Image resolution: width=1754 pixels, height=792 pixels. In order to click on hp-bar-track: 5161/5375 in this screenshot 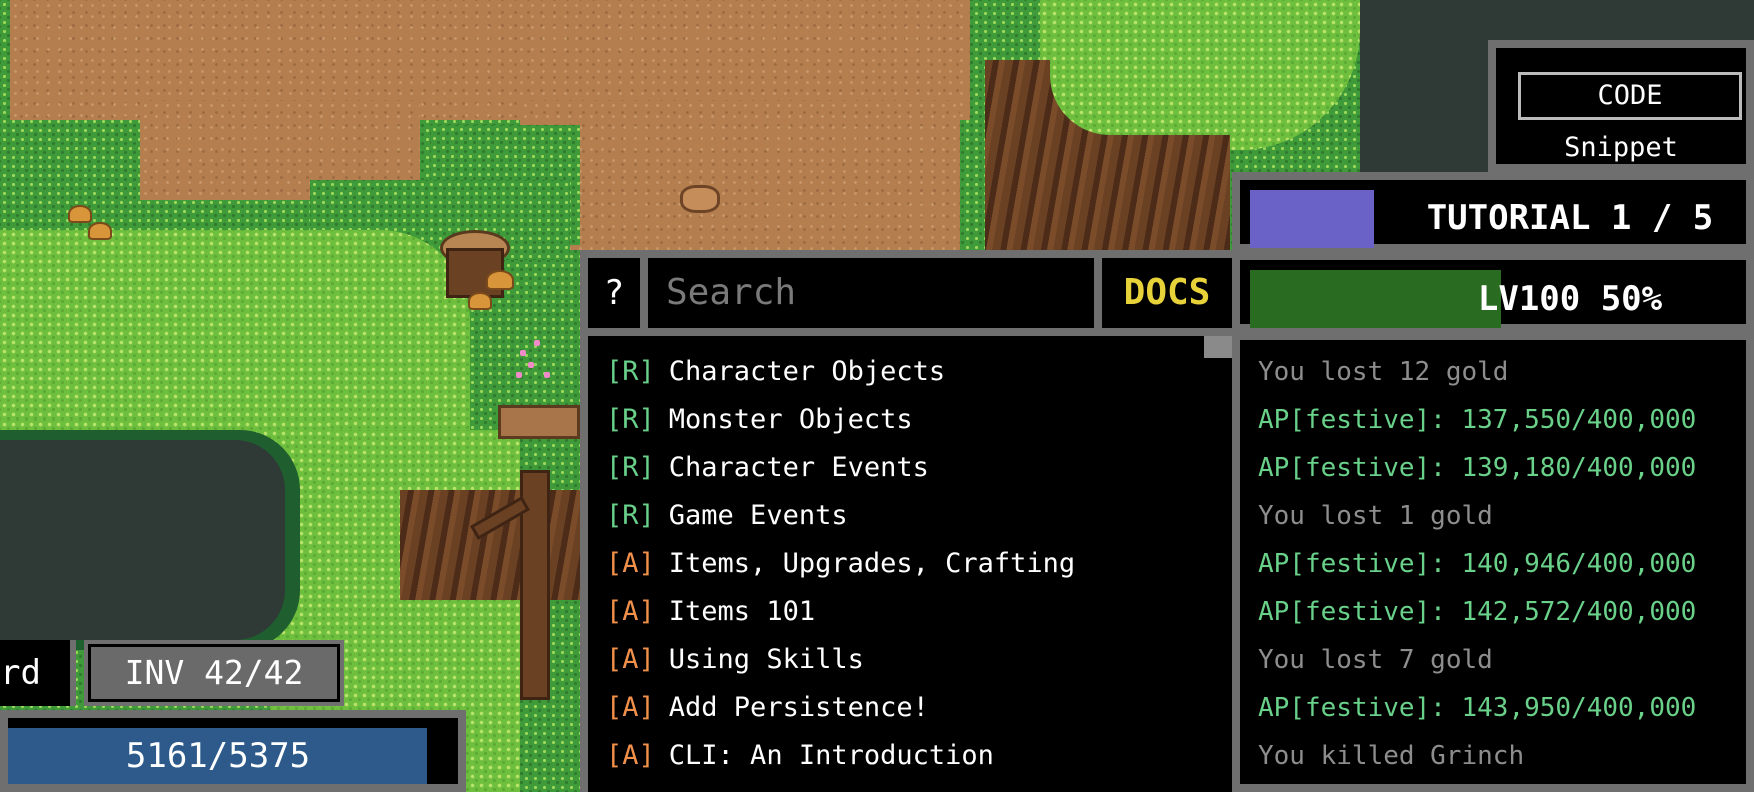, I will do `click(233, 751)`.